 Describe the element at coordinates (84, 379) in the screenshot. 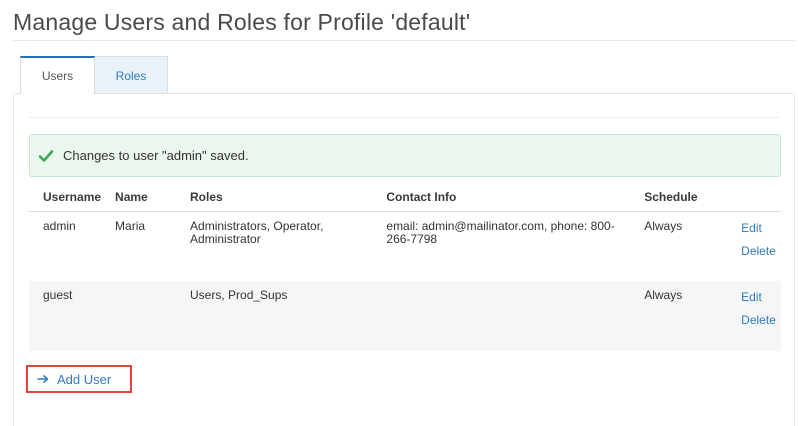

I see `add-user-label: Add User` at that location.